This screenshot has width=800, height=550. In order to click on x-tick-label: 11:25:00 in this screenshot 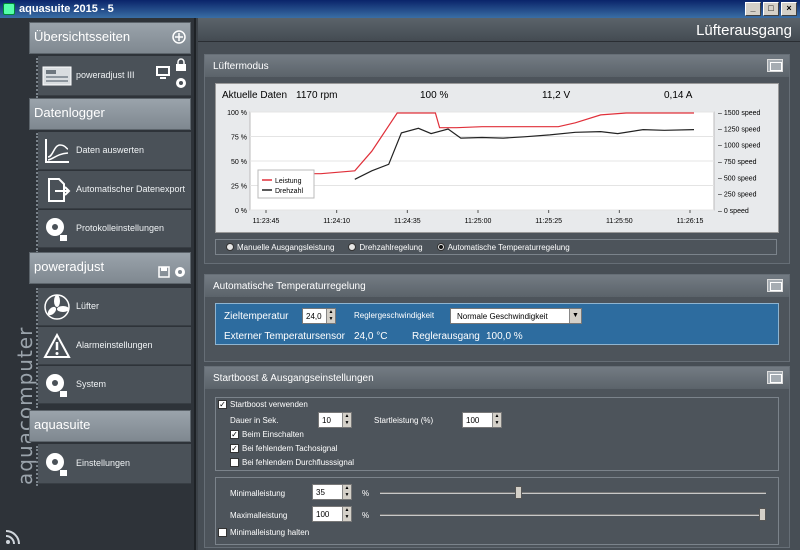, I will do `click(478, 221)`.